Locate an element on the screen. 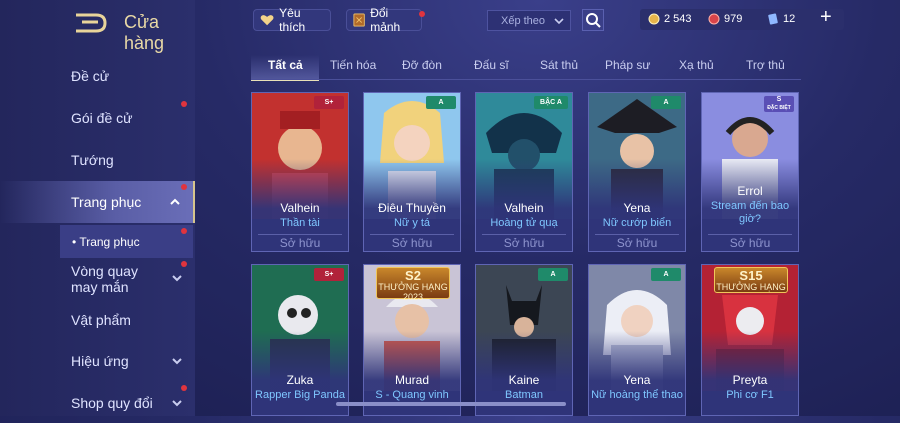 The image size is (900, 423). sidebar-item-featured-packs: Gói đề cử is located at coordinates (97, 118).